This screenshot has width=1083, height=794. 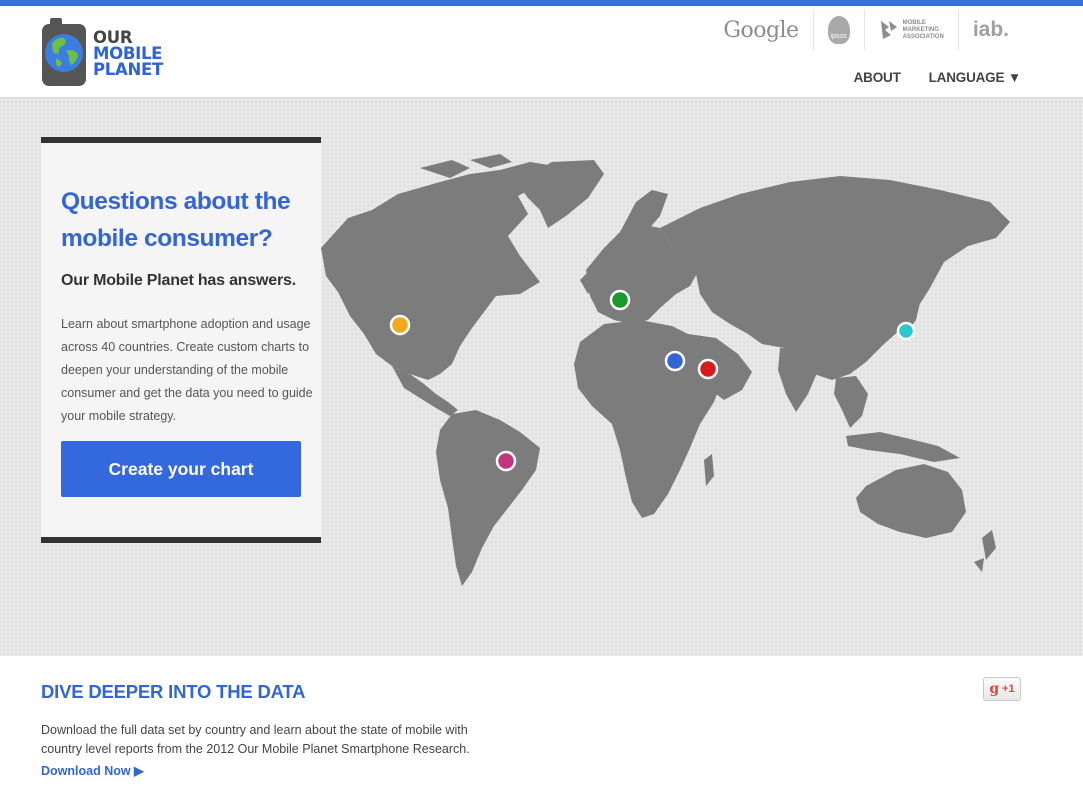 I want to click on download-now-link: Download Now ▶, so click(x=92, y=770).